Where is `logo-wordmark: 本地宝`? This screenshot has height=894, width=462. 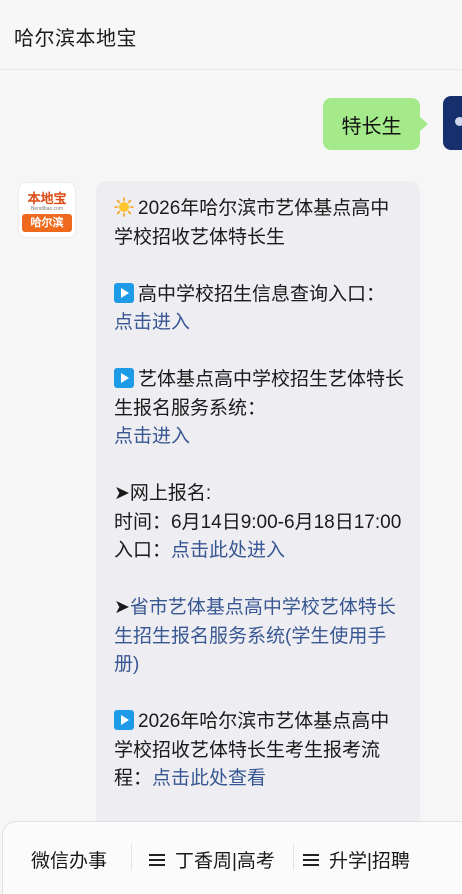
logo-wordmark: 本地宝 is located at coordinates (47, 198).